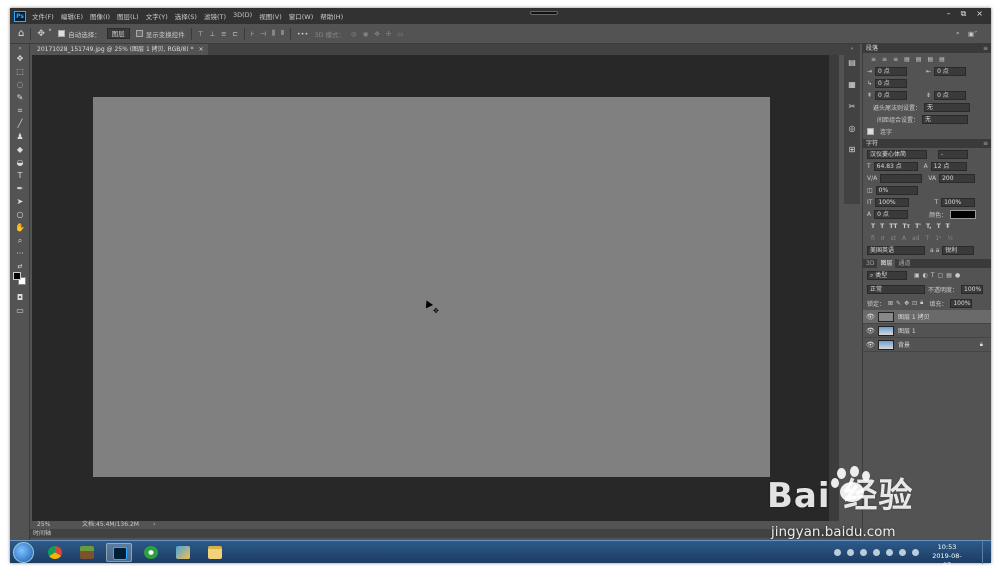  What do you see at coordinates (834, 288) in the screenshot?
I see `vertical-scrollbar` at bounding box center [834, 288].